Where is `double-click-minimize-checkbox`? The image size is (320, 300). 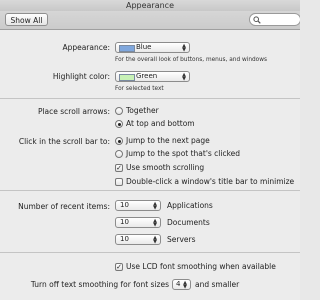 double-click-minimize-checkbox is located at coordinates (119, 182).